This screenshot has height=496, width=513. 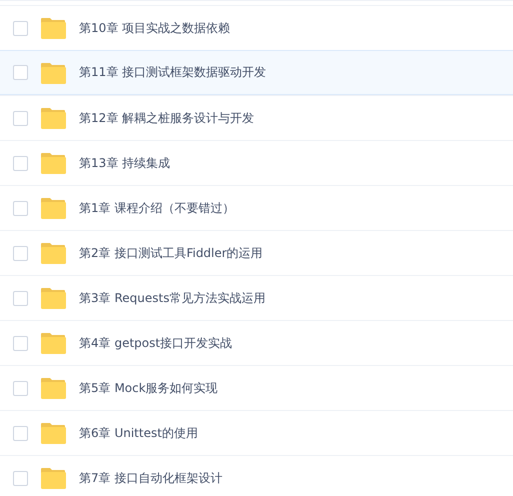 What do you see at coordinates (171, 253) in the screenshot?
I see `folder-name: 第2章 接口测试工具Fiddler的运用` at bounding box center [171, 253].